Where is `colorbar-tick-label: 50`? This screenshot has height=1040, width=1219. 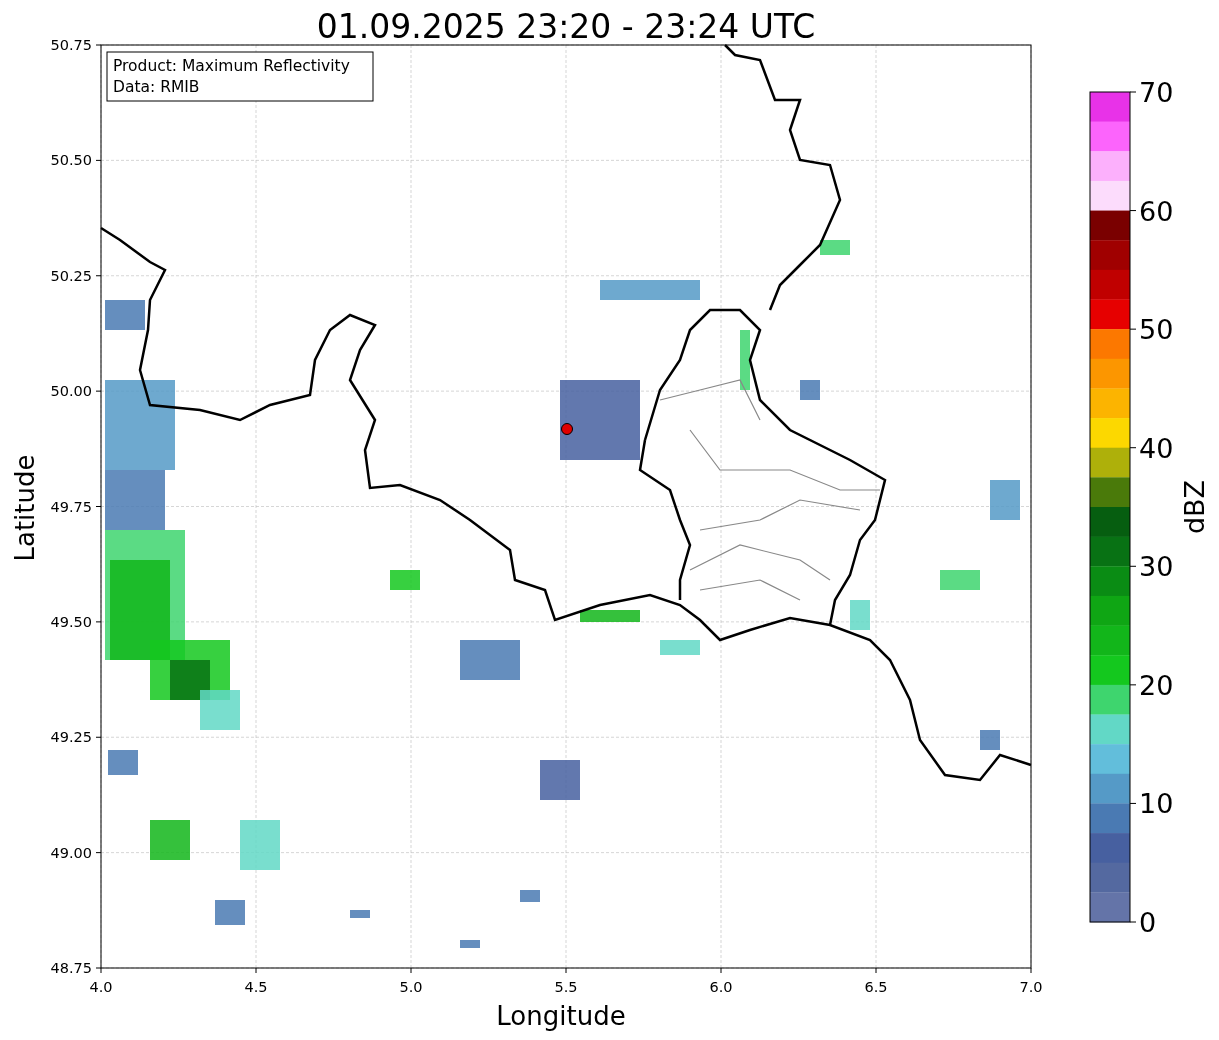
colorbar-tick-label: 50 is located at coordinates (1156, 330).